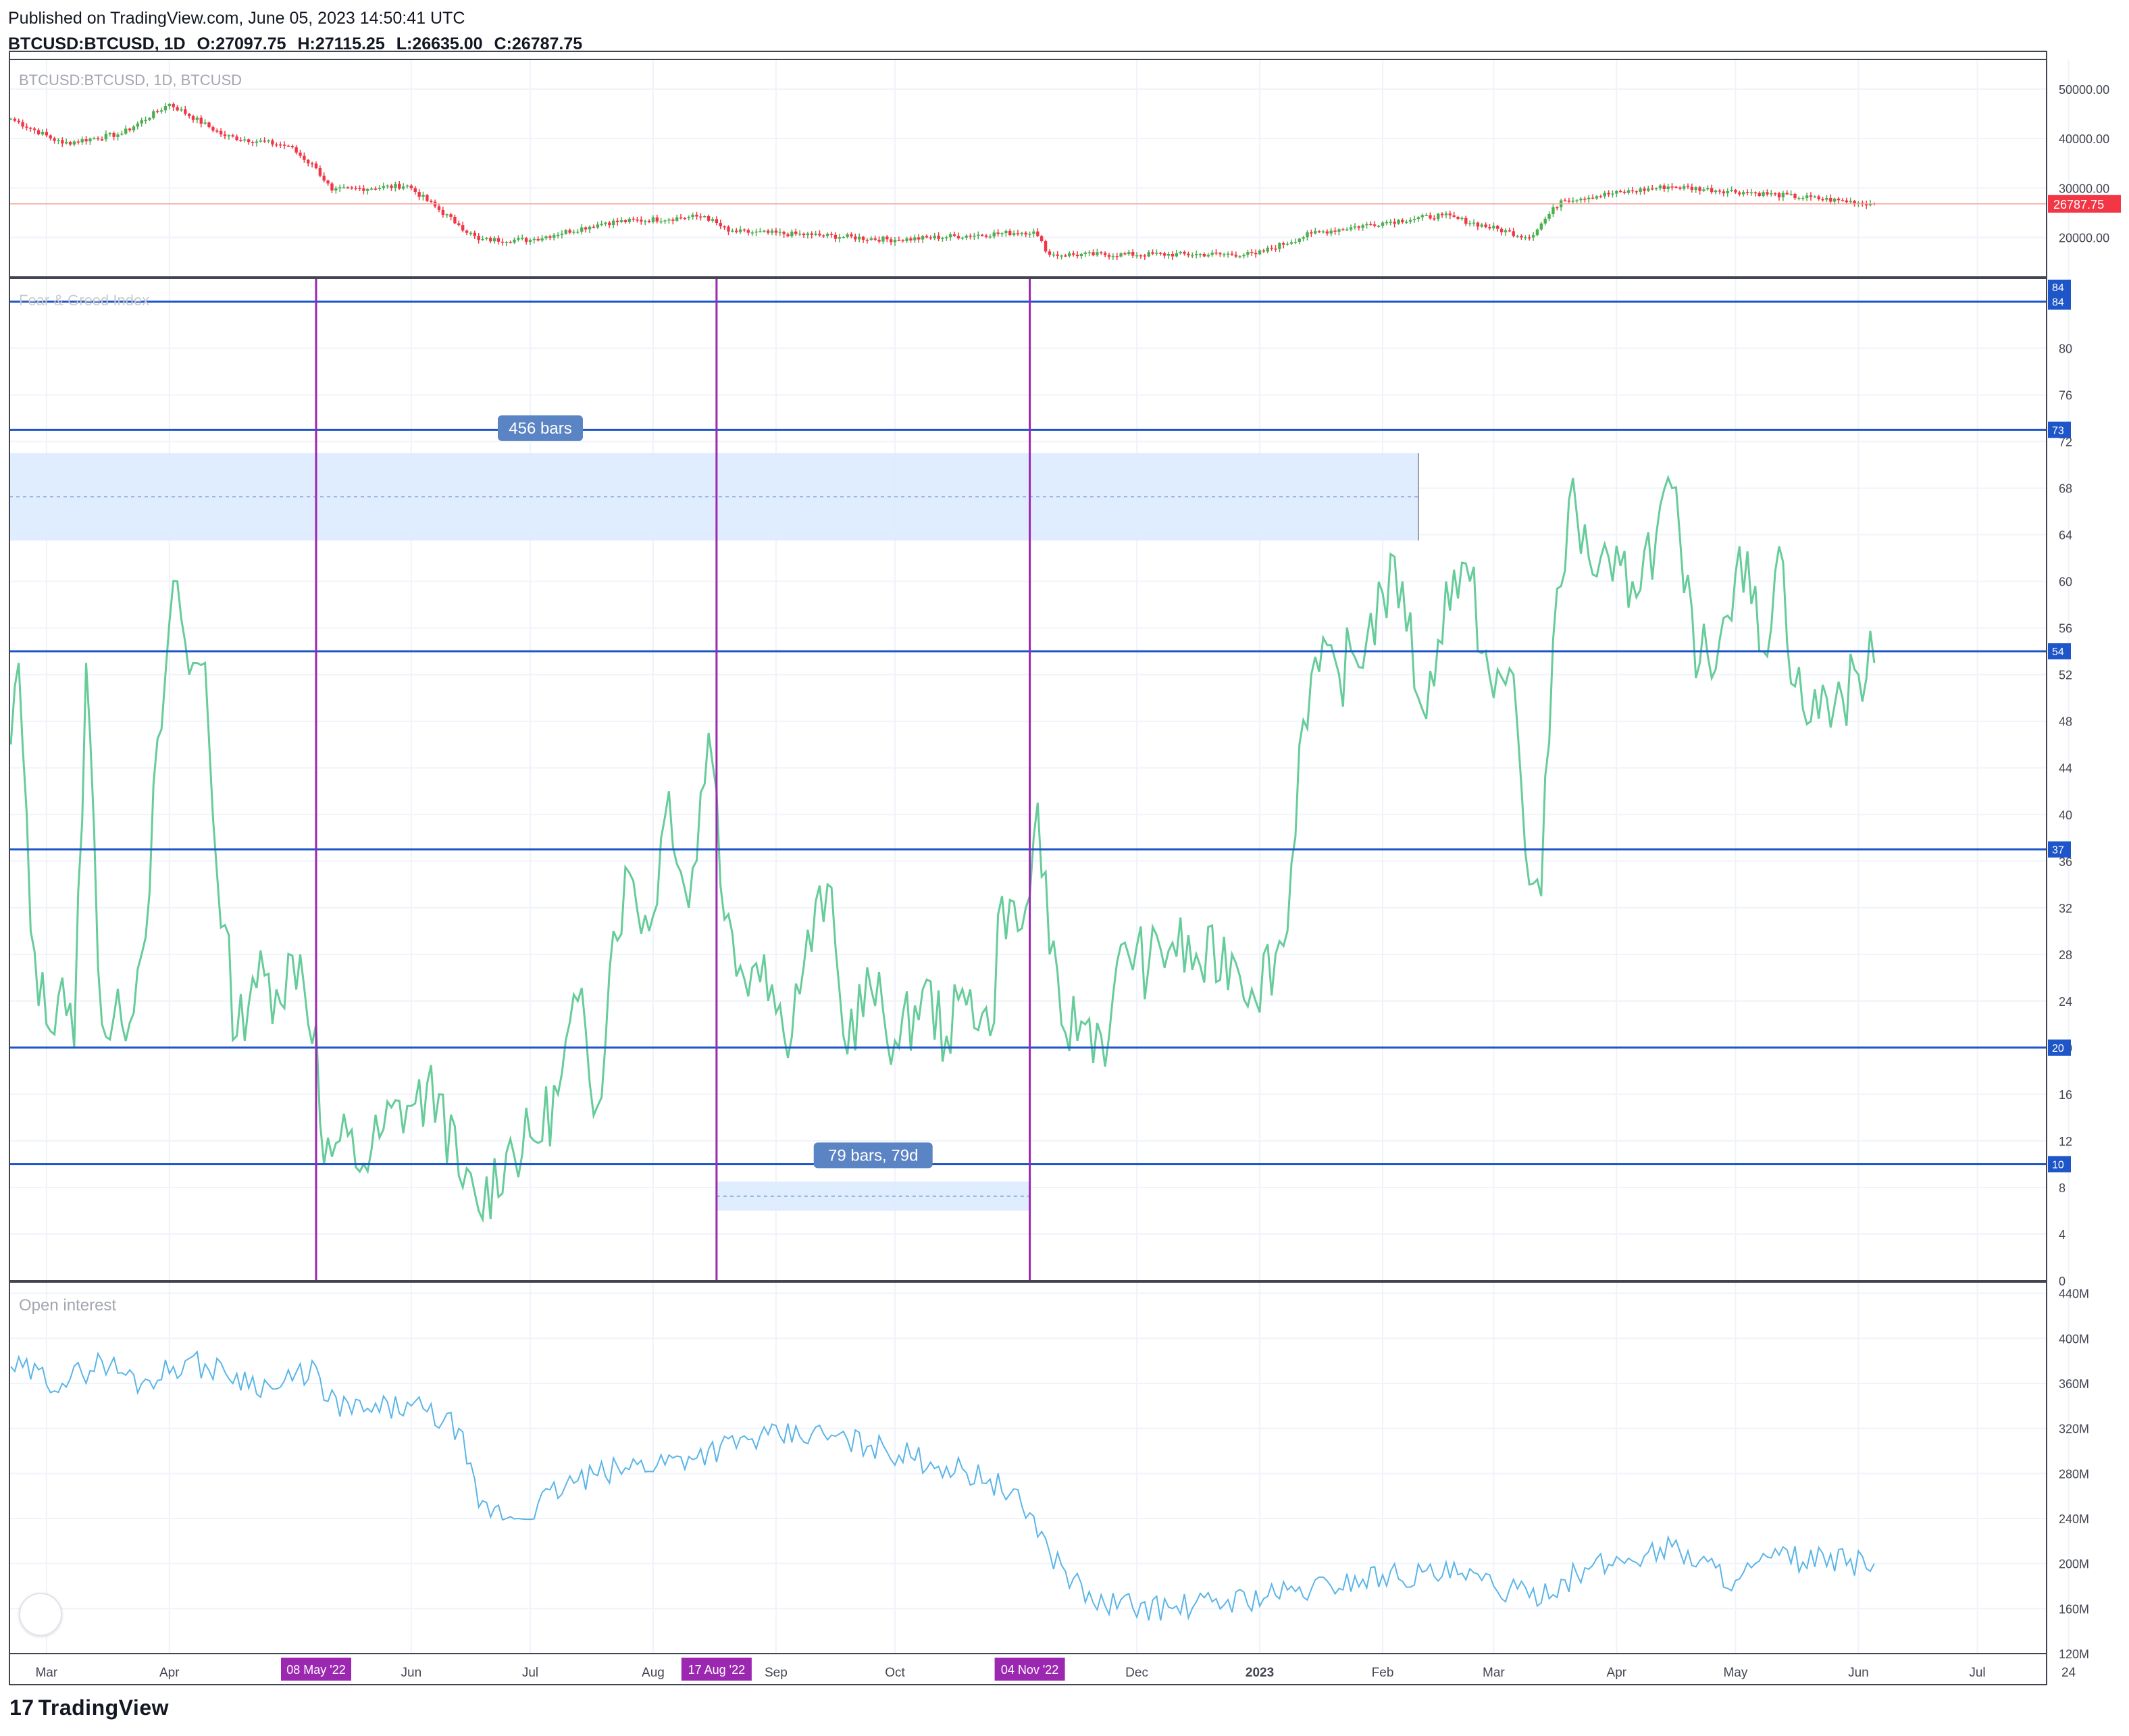 The height and width of the screenshot is (1736, 2129). Describe the element at coordinates (2065, 1141) in the screenshot. I see `fng-tick-label: 12` at that location.